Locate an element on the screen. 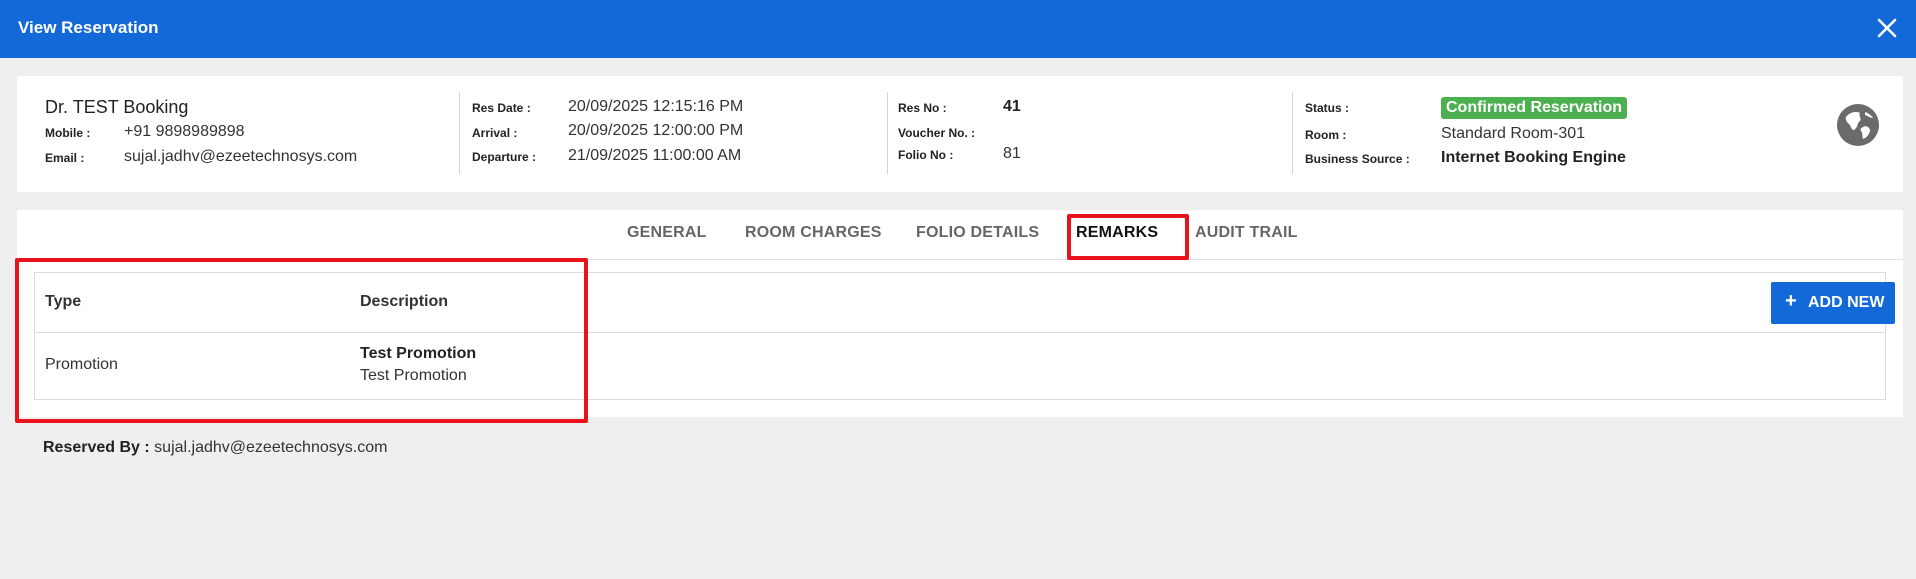 Image resolution: width=1916 pixels, height=579 pixels. res-date-label: Res Date : is located at coordinates (501, 108).